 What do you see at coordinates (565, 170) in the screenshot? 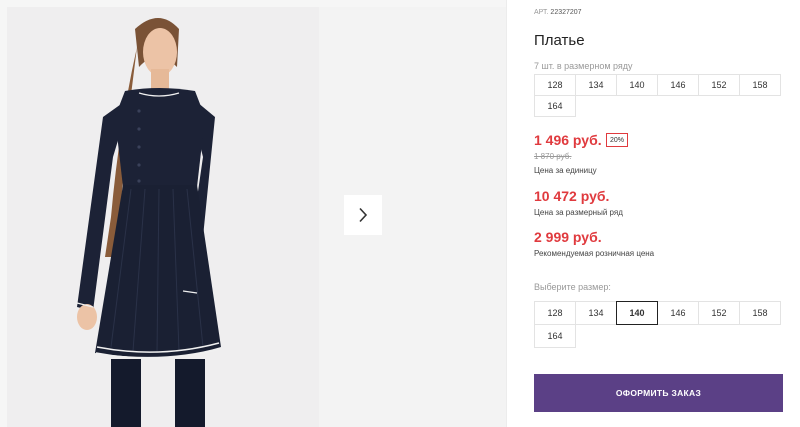
I see `unit-price-caption: Цена за единицу` at bounding box center [565, 170].